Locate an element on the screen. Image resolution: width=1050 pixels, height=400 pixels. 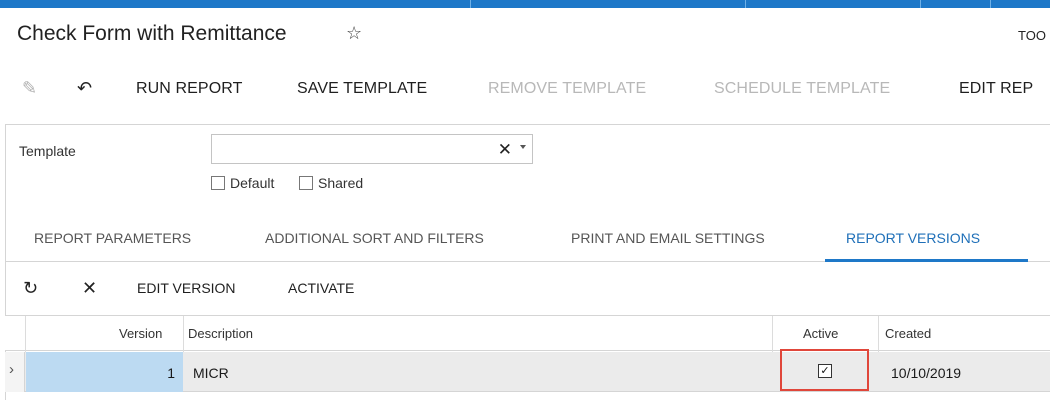
column-header-description: Description is located at coordinates (220, 333).